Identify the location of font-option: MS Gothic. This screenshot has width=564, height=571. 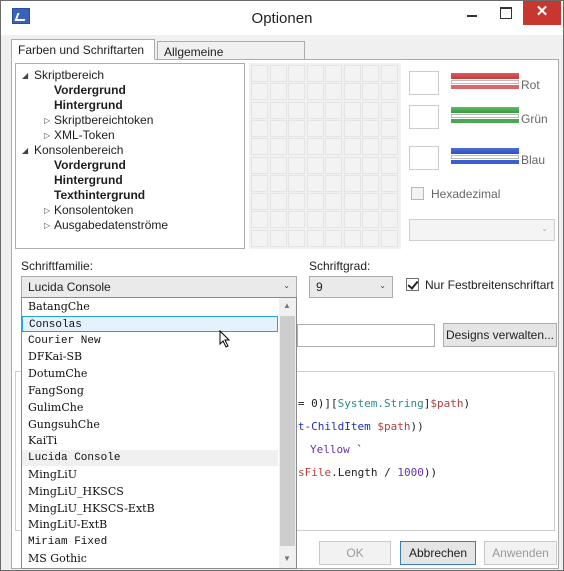
(150, 559).